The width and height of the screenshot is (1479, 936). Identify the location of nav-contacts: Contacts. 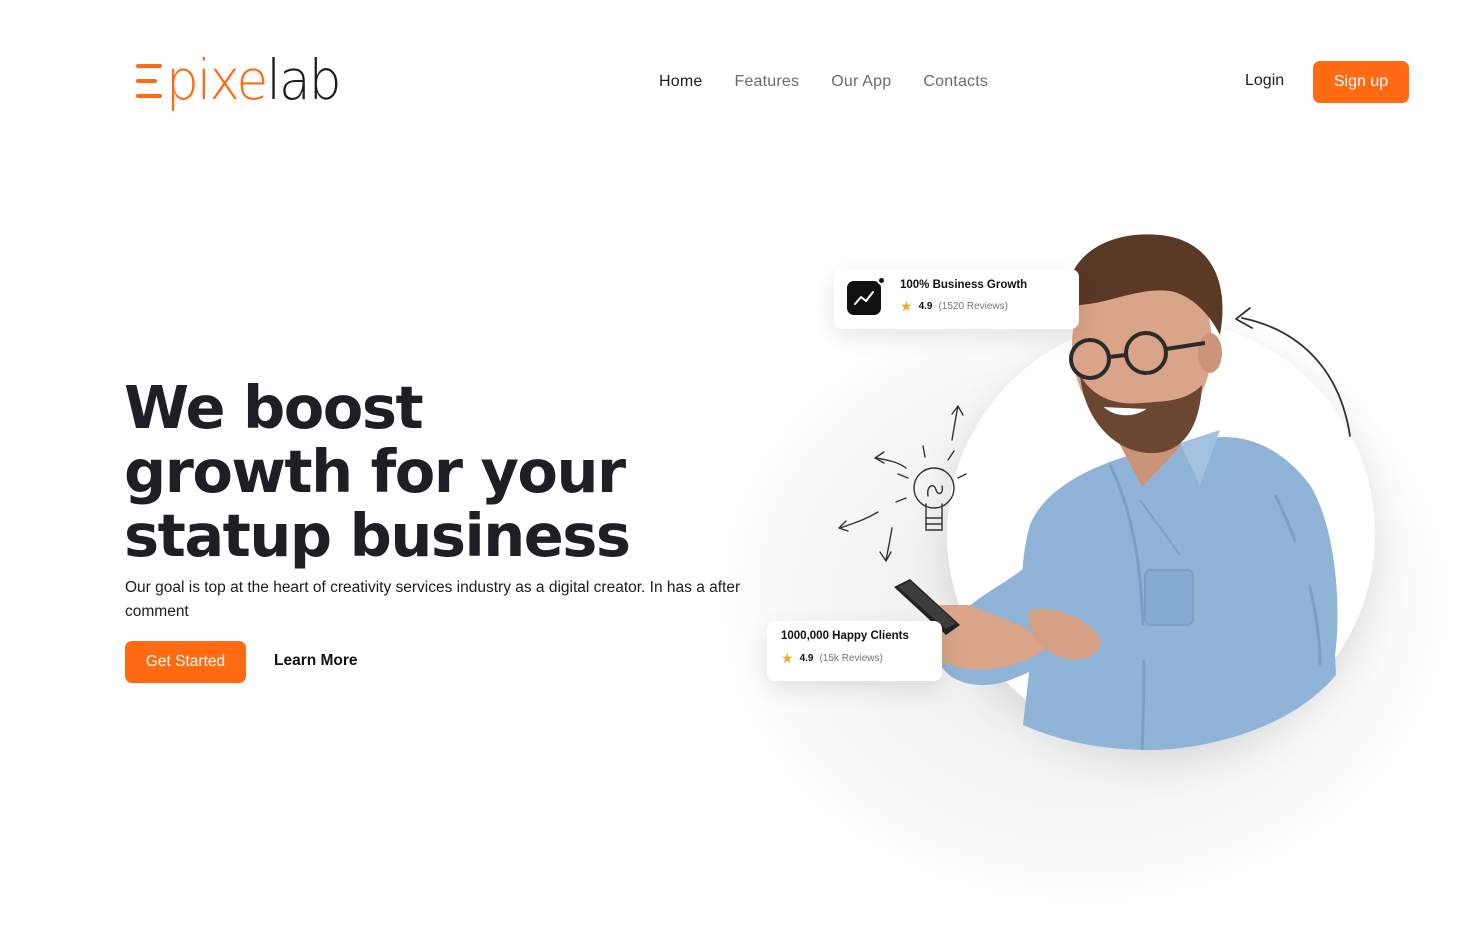
(955, 82).